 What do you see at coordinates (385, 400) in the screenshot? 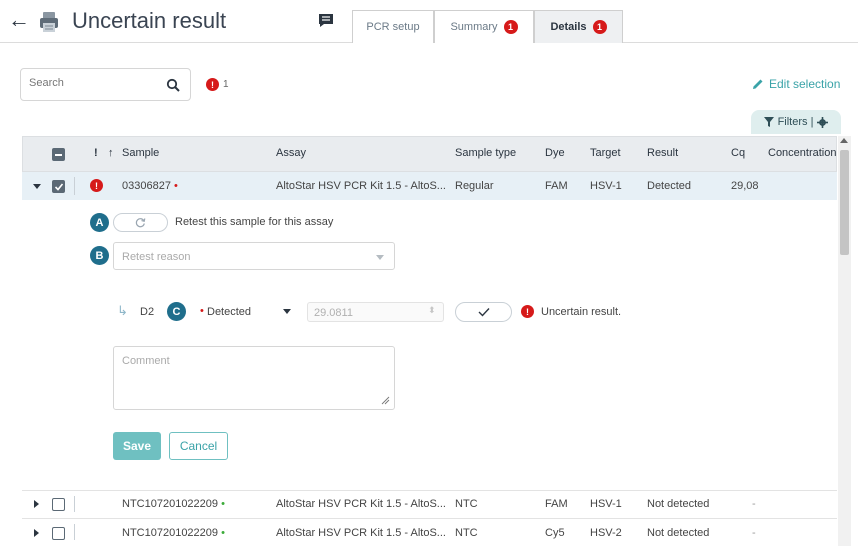
I see `resize-handle-icon` at bounding box center [385, 400].